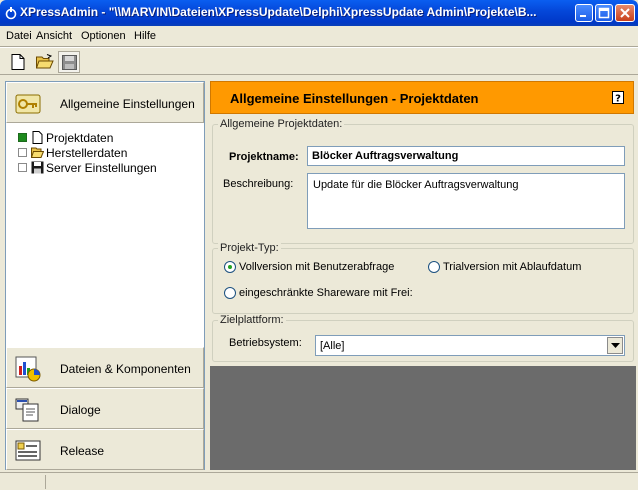 Image resolution: width=638 pixels, height=490 pixels. I want to click on radio-full-version-label: Vollversion mit Benutzerabfrage, so click(316, 267).